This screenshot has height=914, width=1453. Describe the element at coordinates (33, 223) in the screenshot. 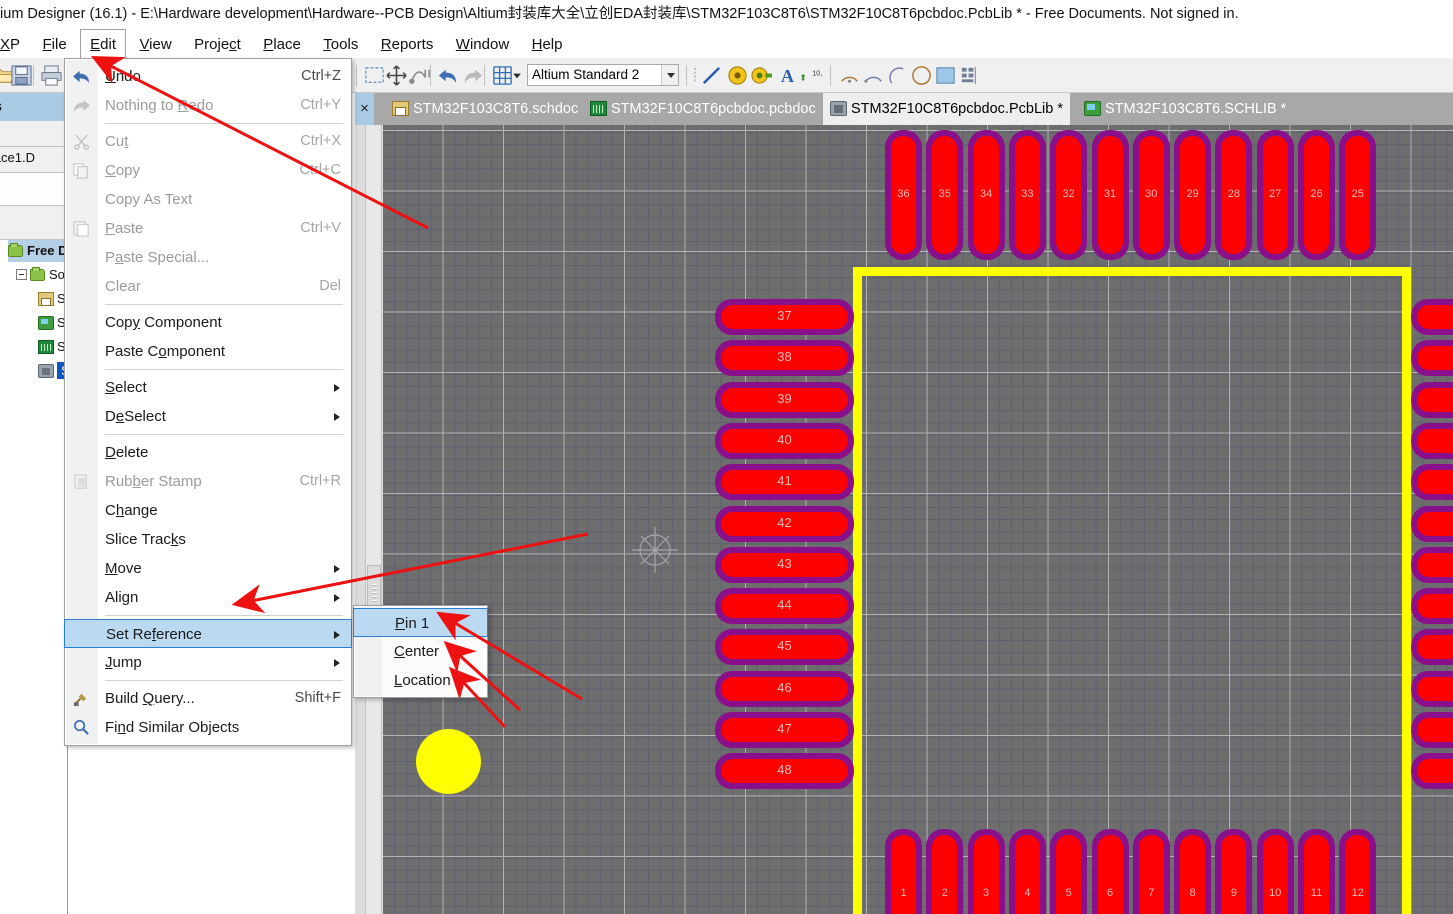

I see `files-row: iles` at that location.